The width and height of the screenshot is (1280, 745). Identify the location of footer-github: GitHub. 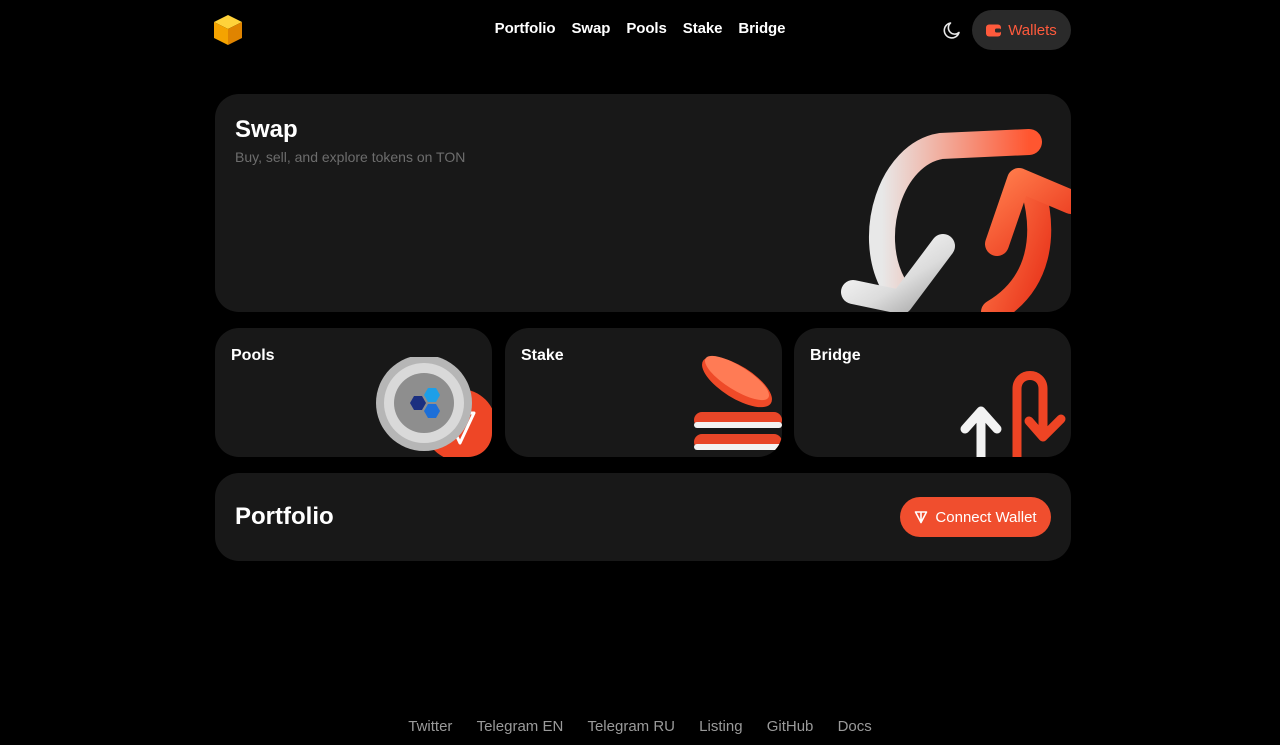
(790, 726).